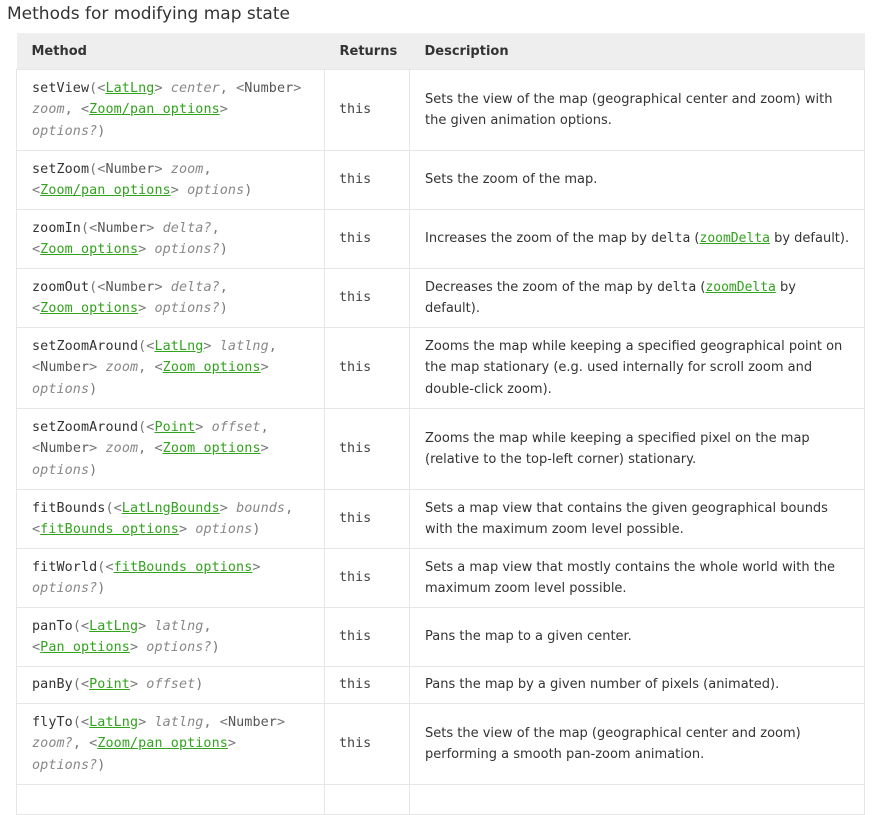 Image resolution: width=875 pixels, height=815 pixels. What do you see at coordinates (195, 88) in the screenshot?
I see `param-name: center` at bounding box center [195, 88].